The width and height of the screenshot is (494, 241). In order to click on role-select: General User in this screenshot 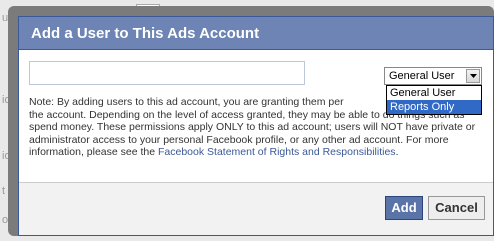, I will do `click(433, 76)`.